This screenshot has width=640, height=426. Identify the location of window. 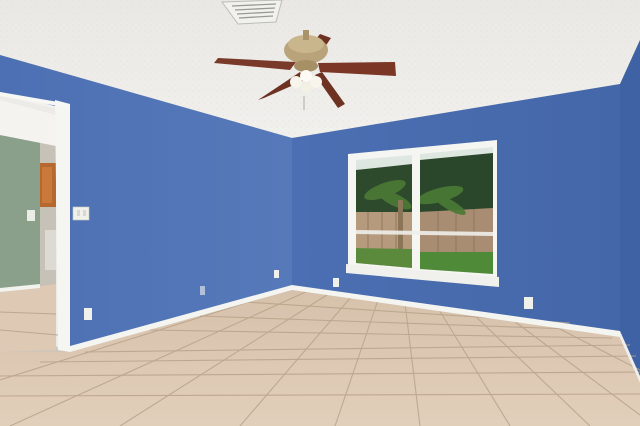
(422, 213).